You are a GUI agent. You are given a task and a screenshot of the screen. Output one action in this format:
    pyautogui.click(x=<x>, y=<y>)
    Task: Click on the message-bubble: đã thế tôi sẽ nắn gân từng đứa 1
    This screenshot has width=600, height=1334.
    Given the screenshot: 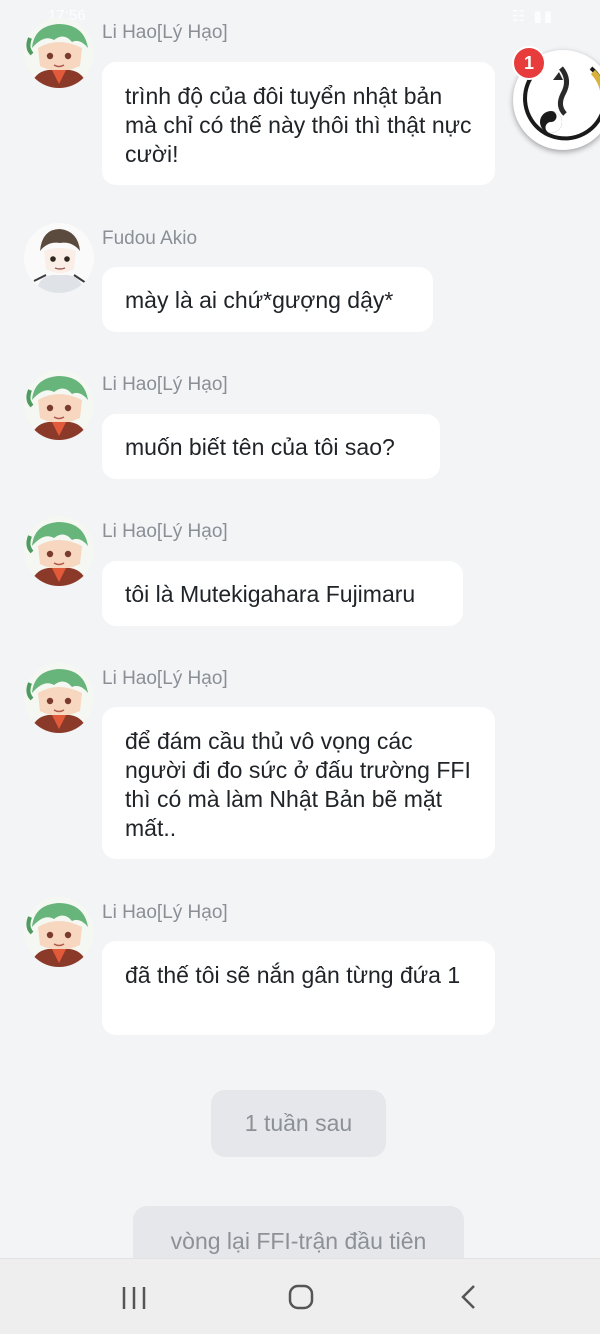 What is the action you would take?
    pyautogui.click(x=298, y=988)
    